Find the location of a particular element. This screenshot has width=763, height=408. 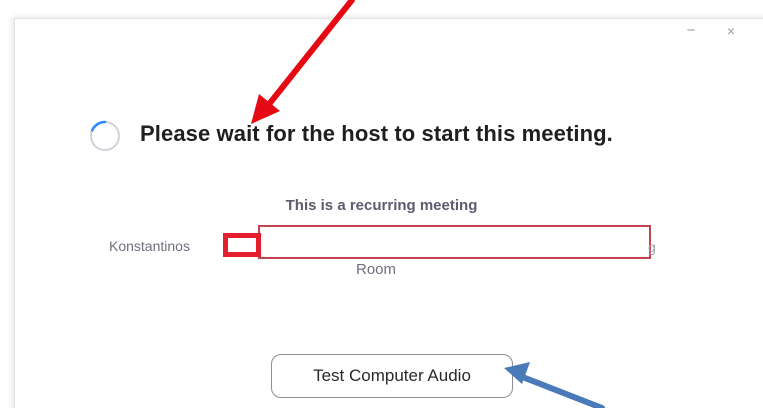

loading-spinner-icon is located at coordinates (105, 135).